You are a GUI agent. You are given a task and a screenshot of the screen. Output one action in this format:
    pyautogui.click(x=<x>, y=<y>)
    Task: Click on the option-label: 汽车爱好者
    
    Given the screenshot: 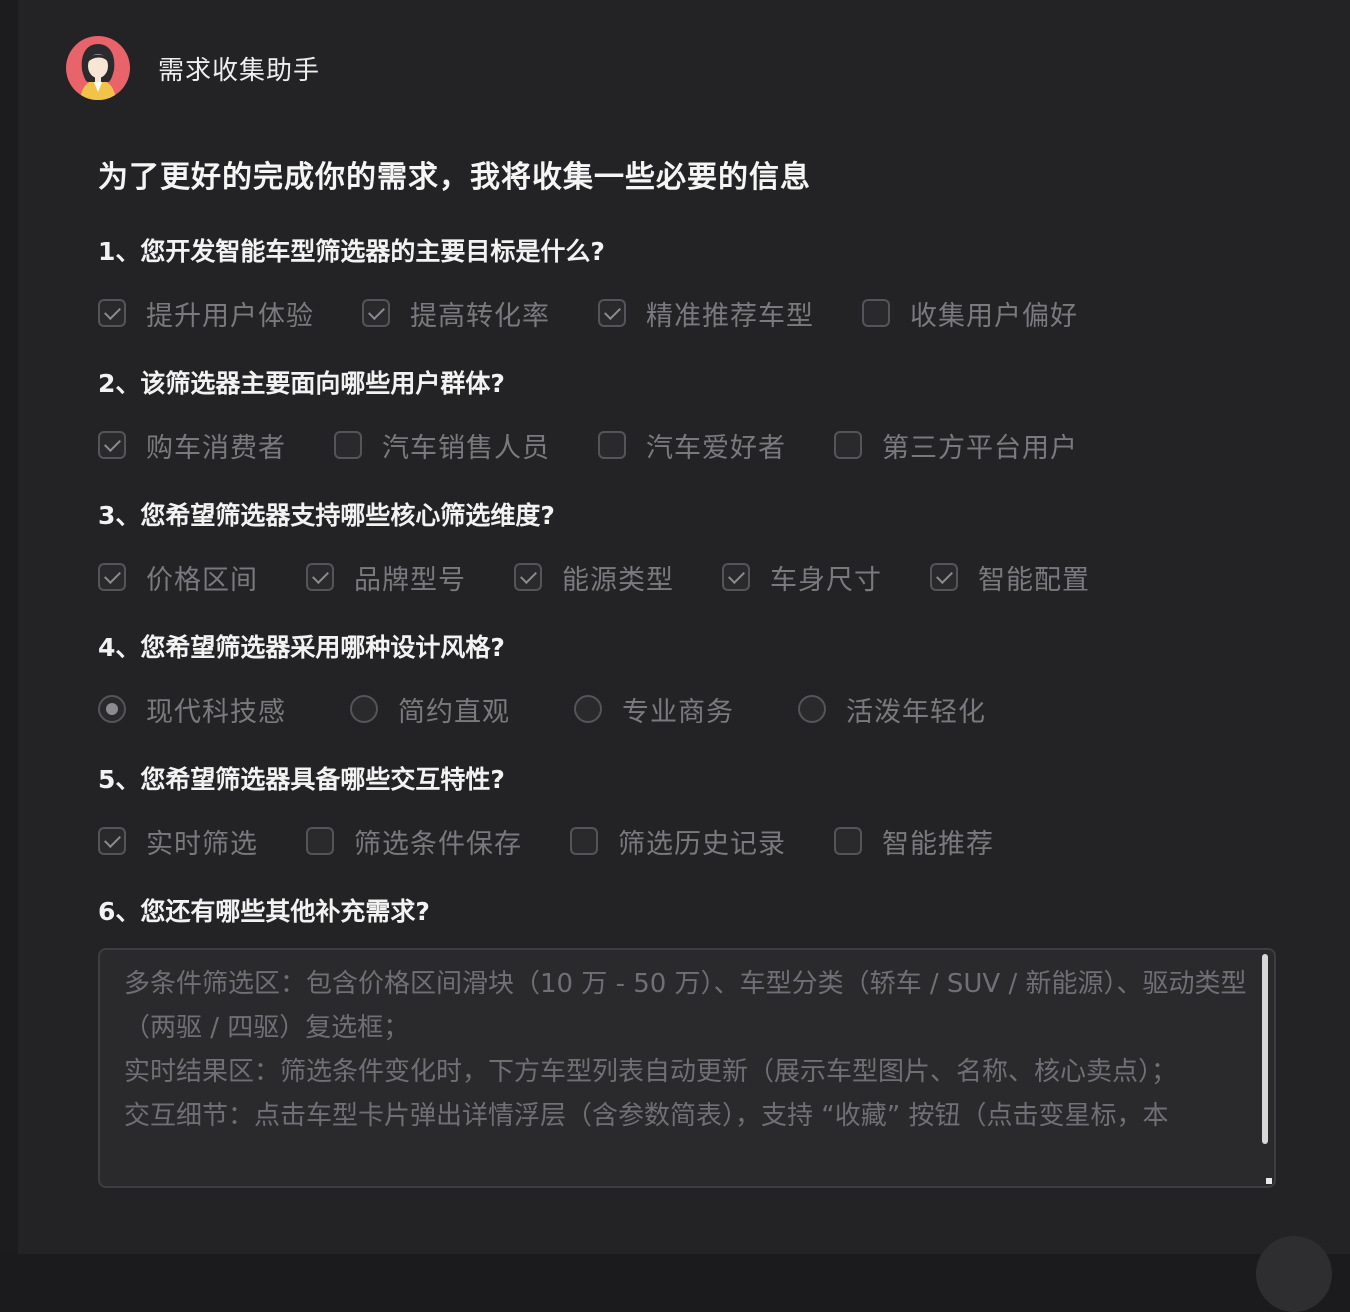 What is the action you would take?
    pyautogui.click(x=716, y=448)
    